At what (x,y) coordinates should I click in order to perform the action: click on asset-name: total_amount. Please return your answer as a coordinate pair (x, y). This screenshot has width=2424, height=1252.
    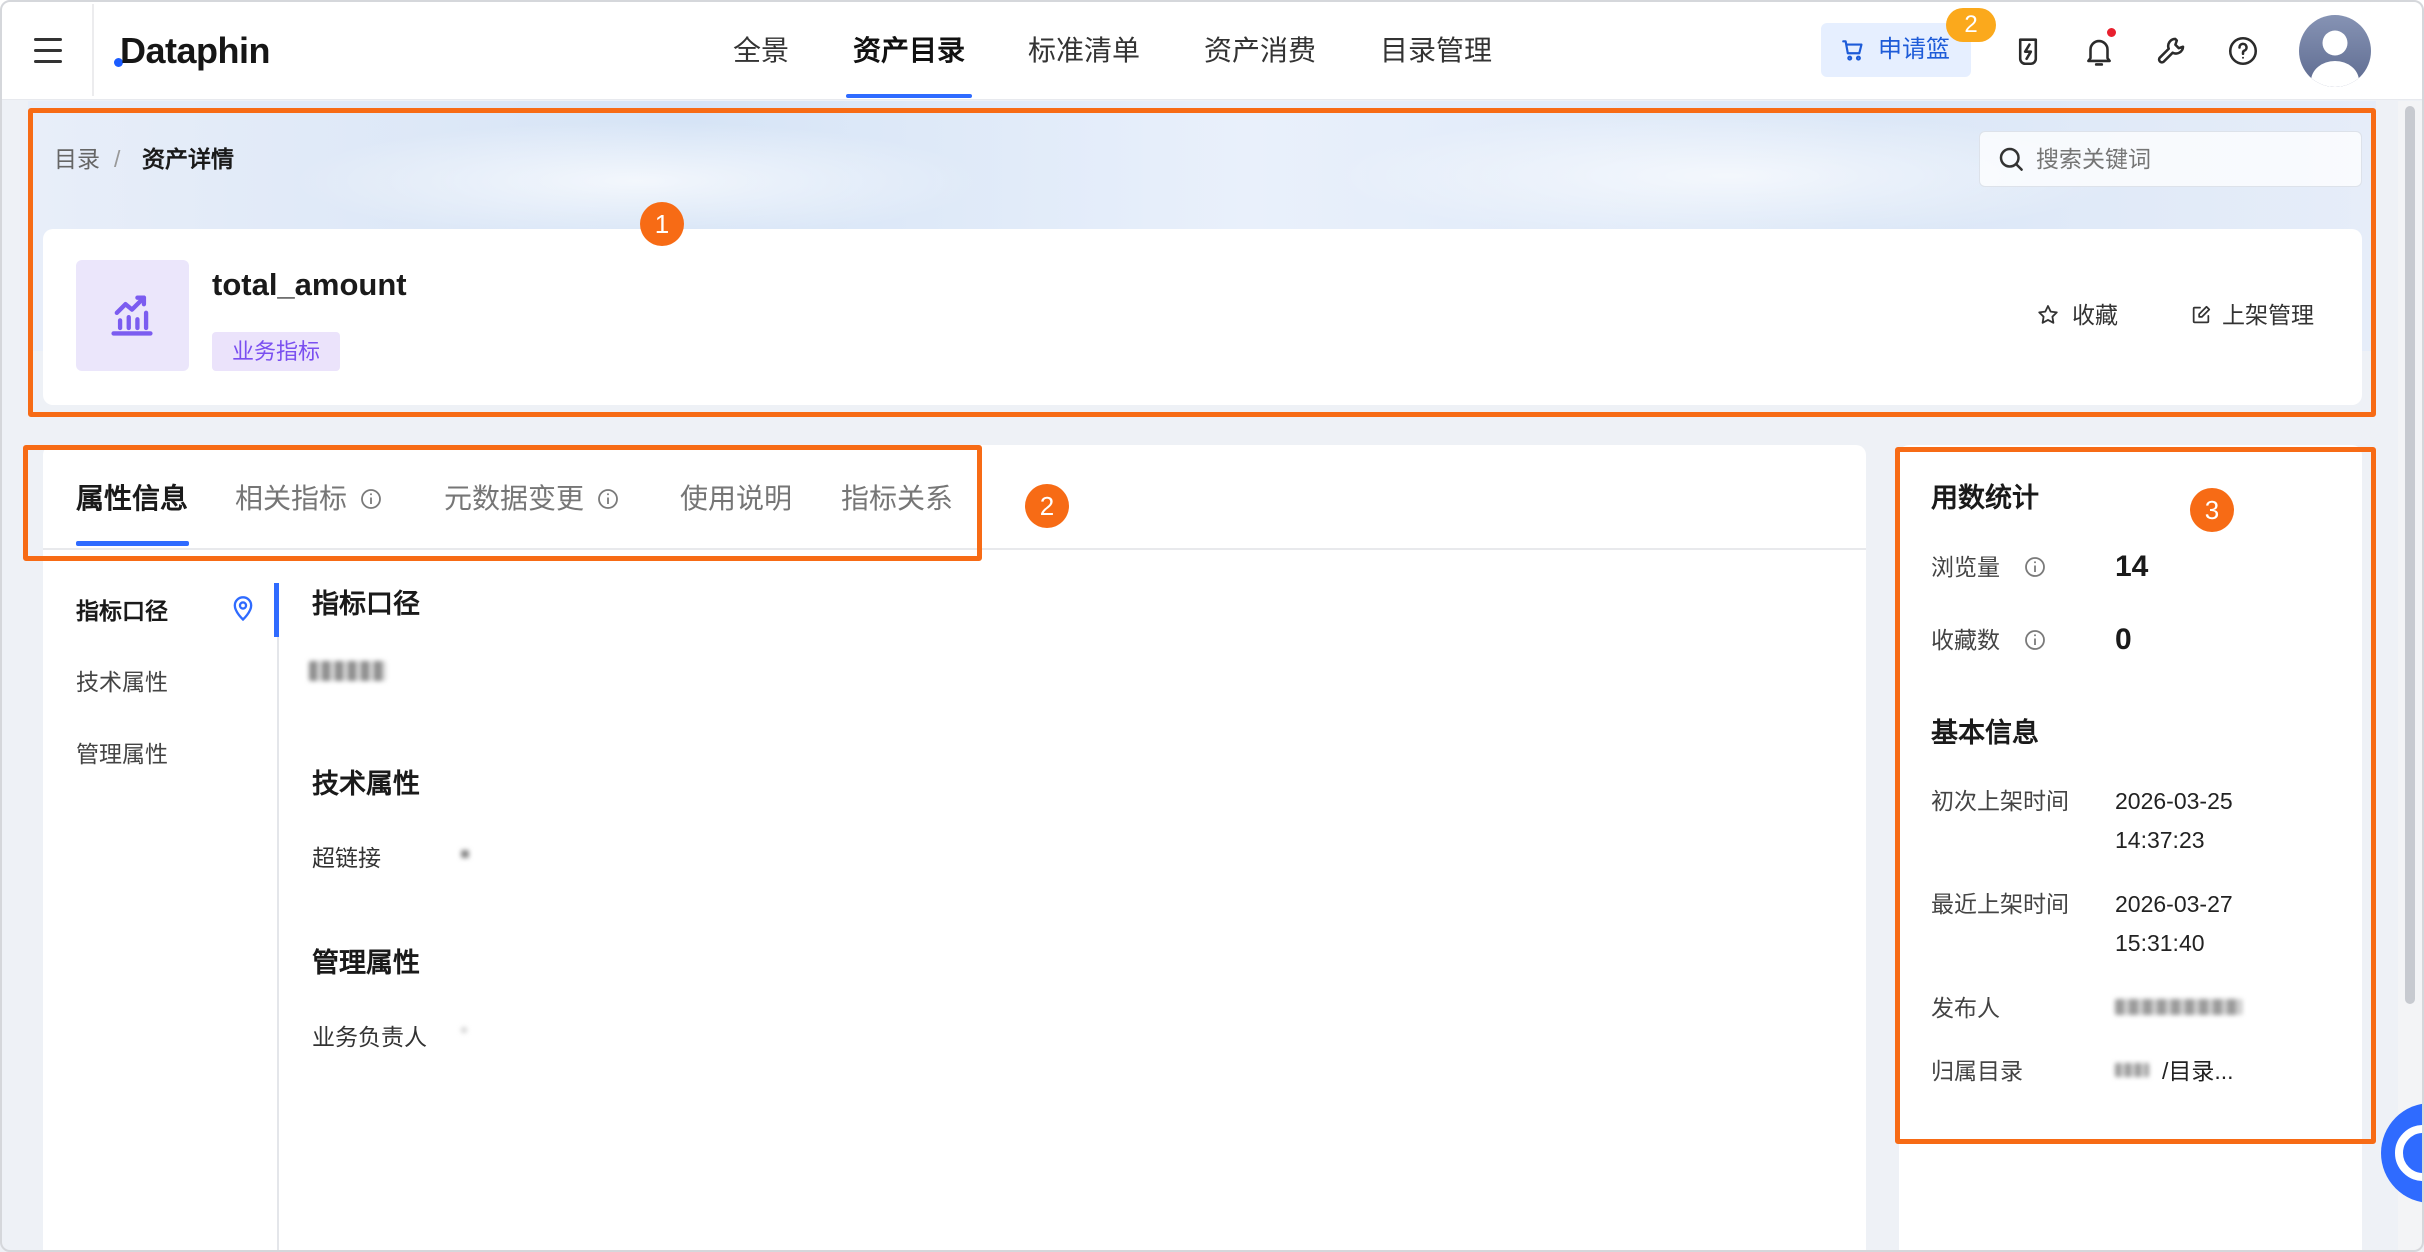
    Looking at the image, I should click on (309, 284).